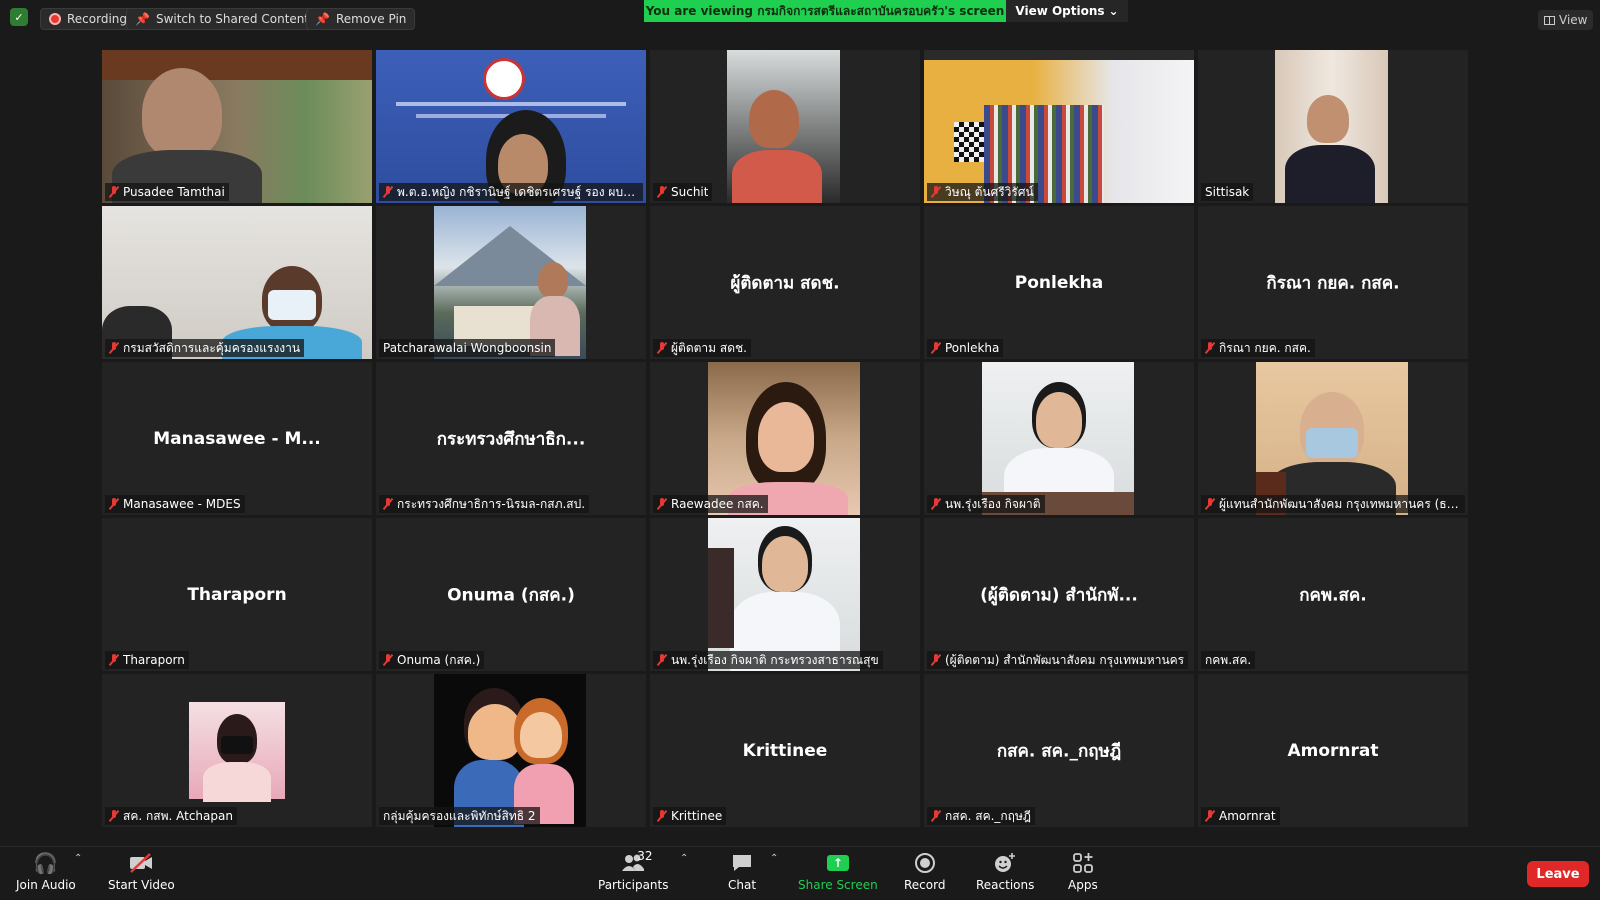  Describe the element at coordinates (925, 885) in the screenshot. I see `record-label: Record` at that location.